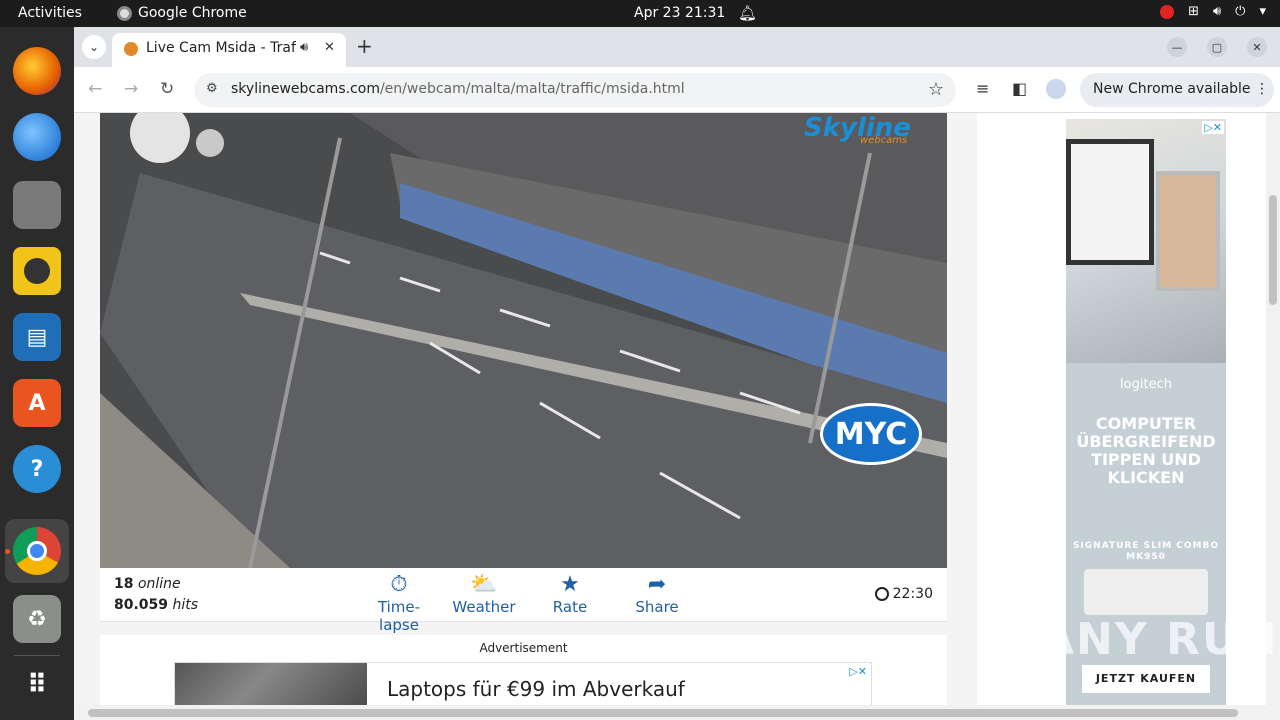 The width and height of the screenshot is (1280, 720). I want to click on firefox-icon, so click(37, 71).